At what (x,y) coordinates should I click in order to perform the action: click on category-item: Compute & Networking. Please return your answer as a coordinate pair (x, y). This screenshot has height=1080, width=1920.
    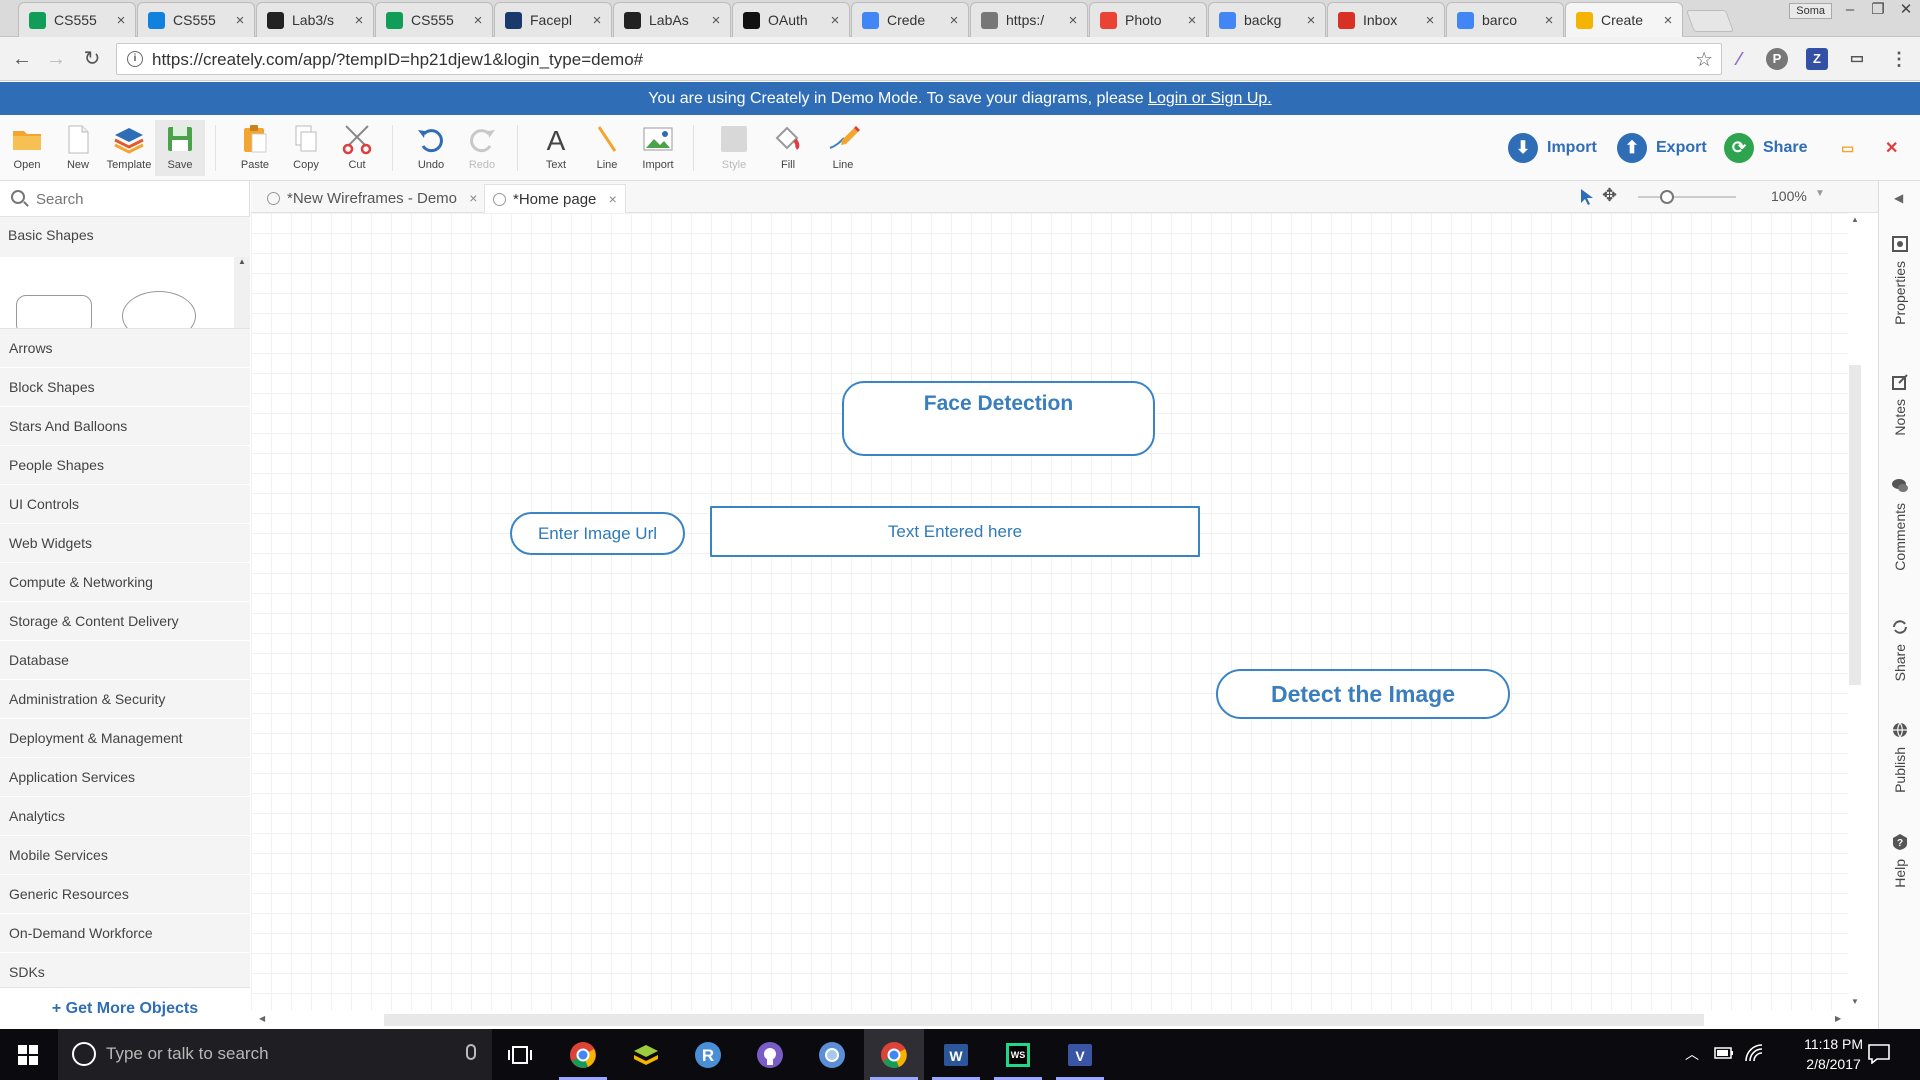
    Looking at the image, I should click on (125, 582).